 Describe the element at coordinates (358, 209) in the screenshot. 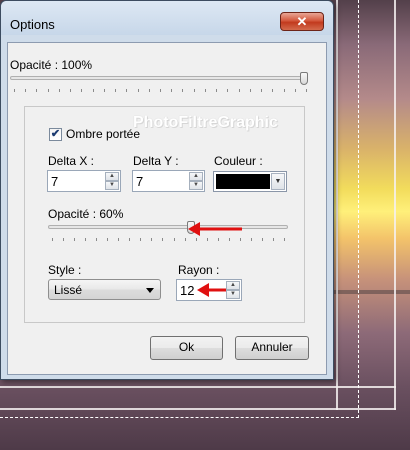

I see `selection-dash-right` at that location.